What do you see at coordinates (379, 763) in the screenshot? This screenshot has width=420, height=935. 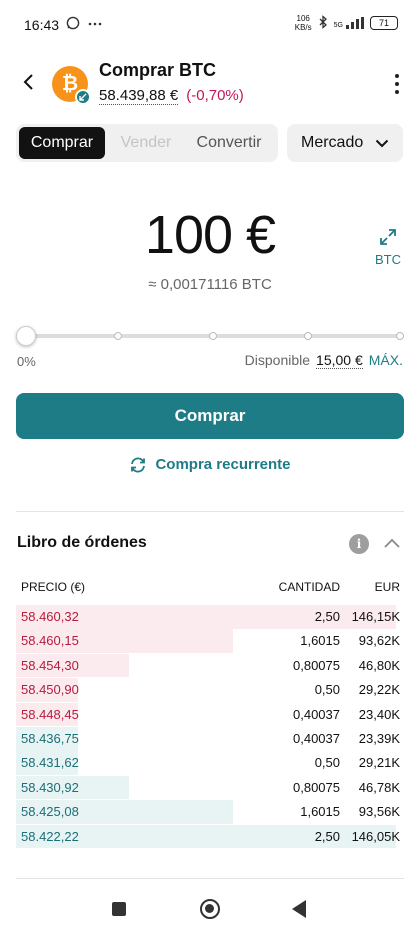 I see `row-eur: 29,21K` at bounding box center [379, 763].